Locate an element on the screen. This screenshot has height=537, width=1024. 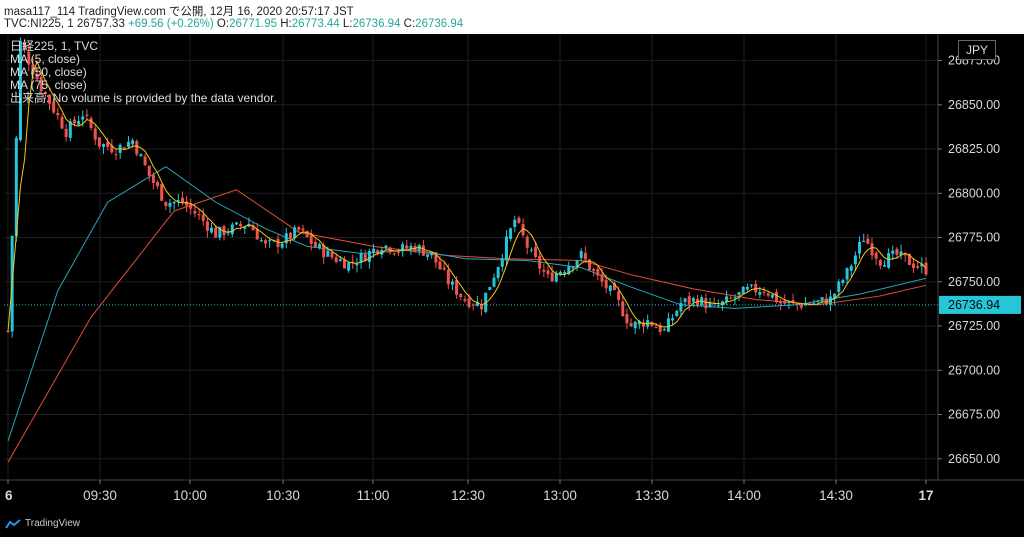
symbol-name: TVC:NI225, 1 is located at coordinates (39, 24).